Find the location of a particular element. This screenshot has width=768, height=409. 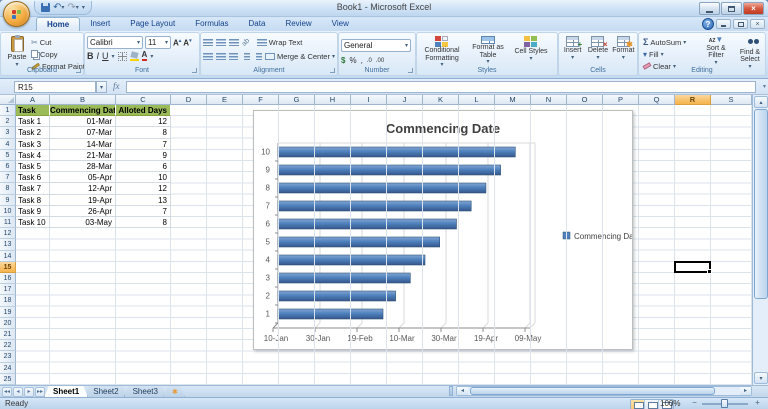

tab-split-handle is located at coordinates (451, 391).